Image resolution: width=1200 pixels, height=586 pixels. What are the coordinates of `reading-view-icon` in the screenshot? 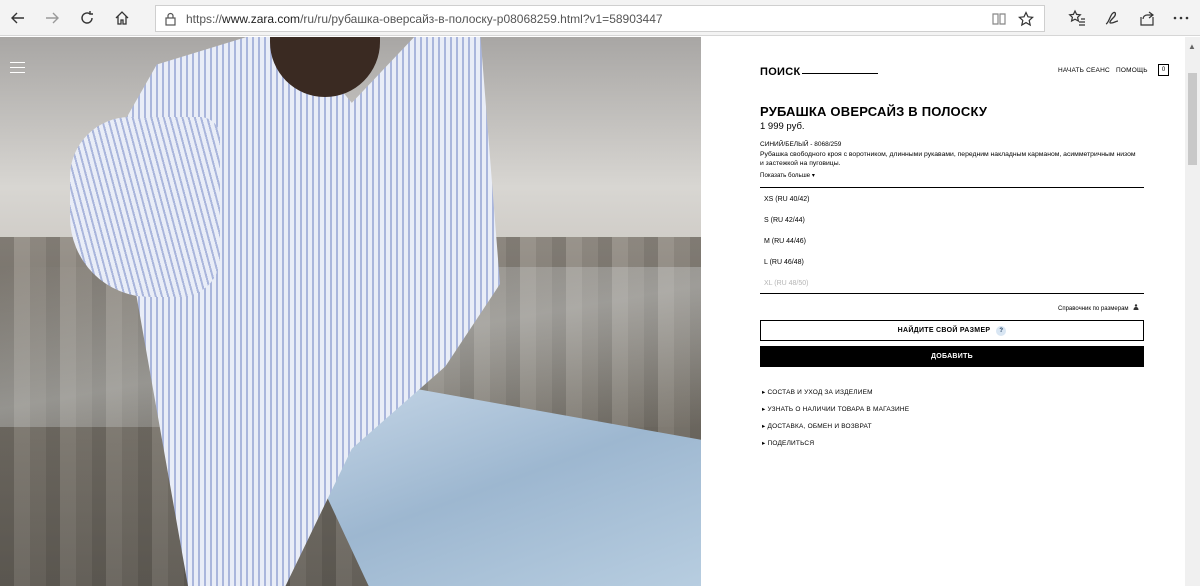 It's located at (999, 19).